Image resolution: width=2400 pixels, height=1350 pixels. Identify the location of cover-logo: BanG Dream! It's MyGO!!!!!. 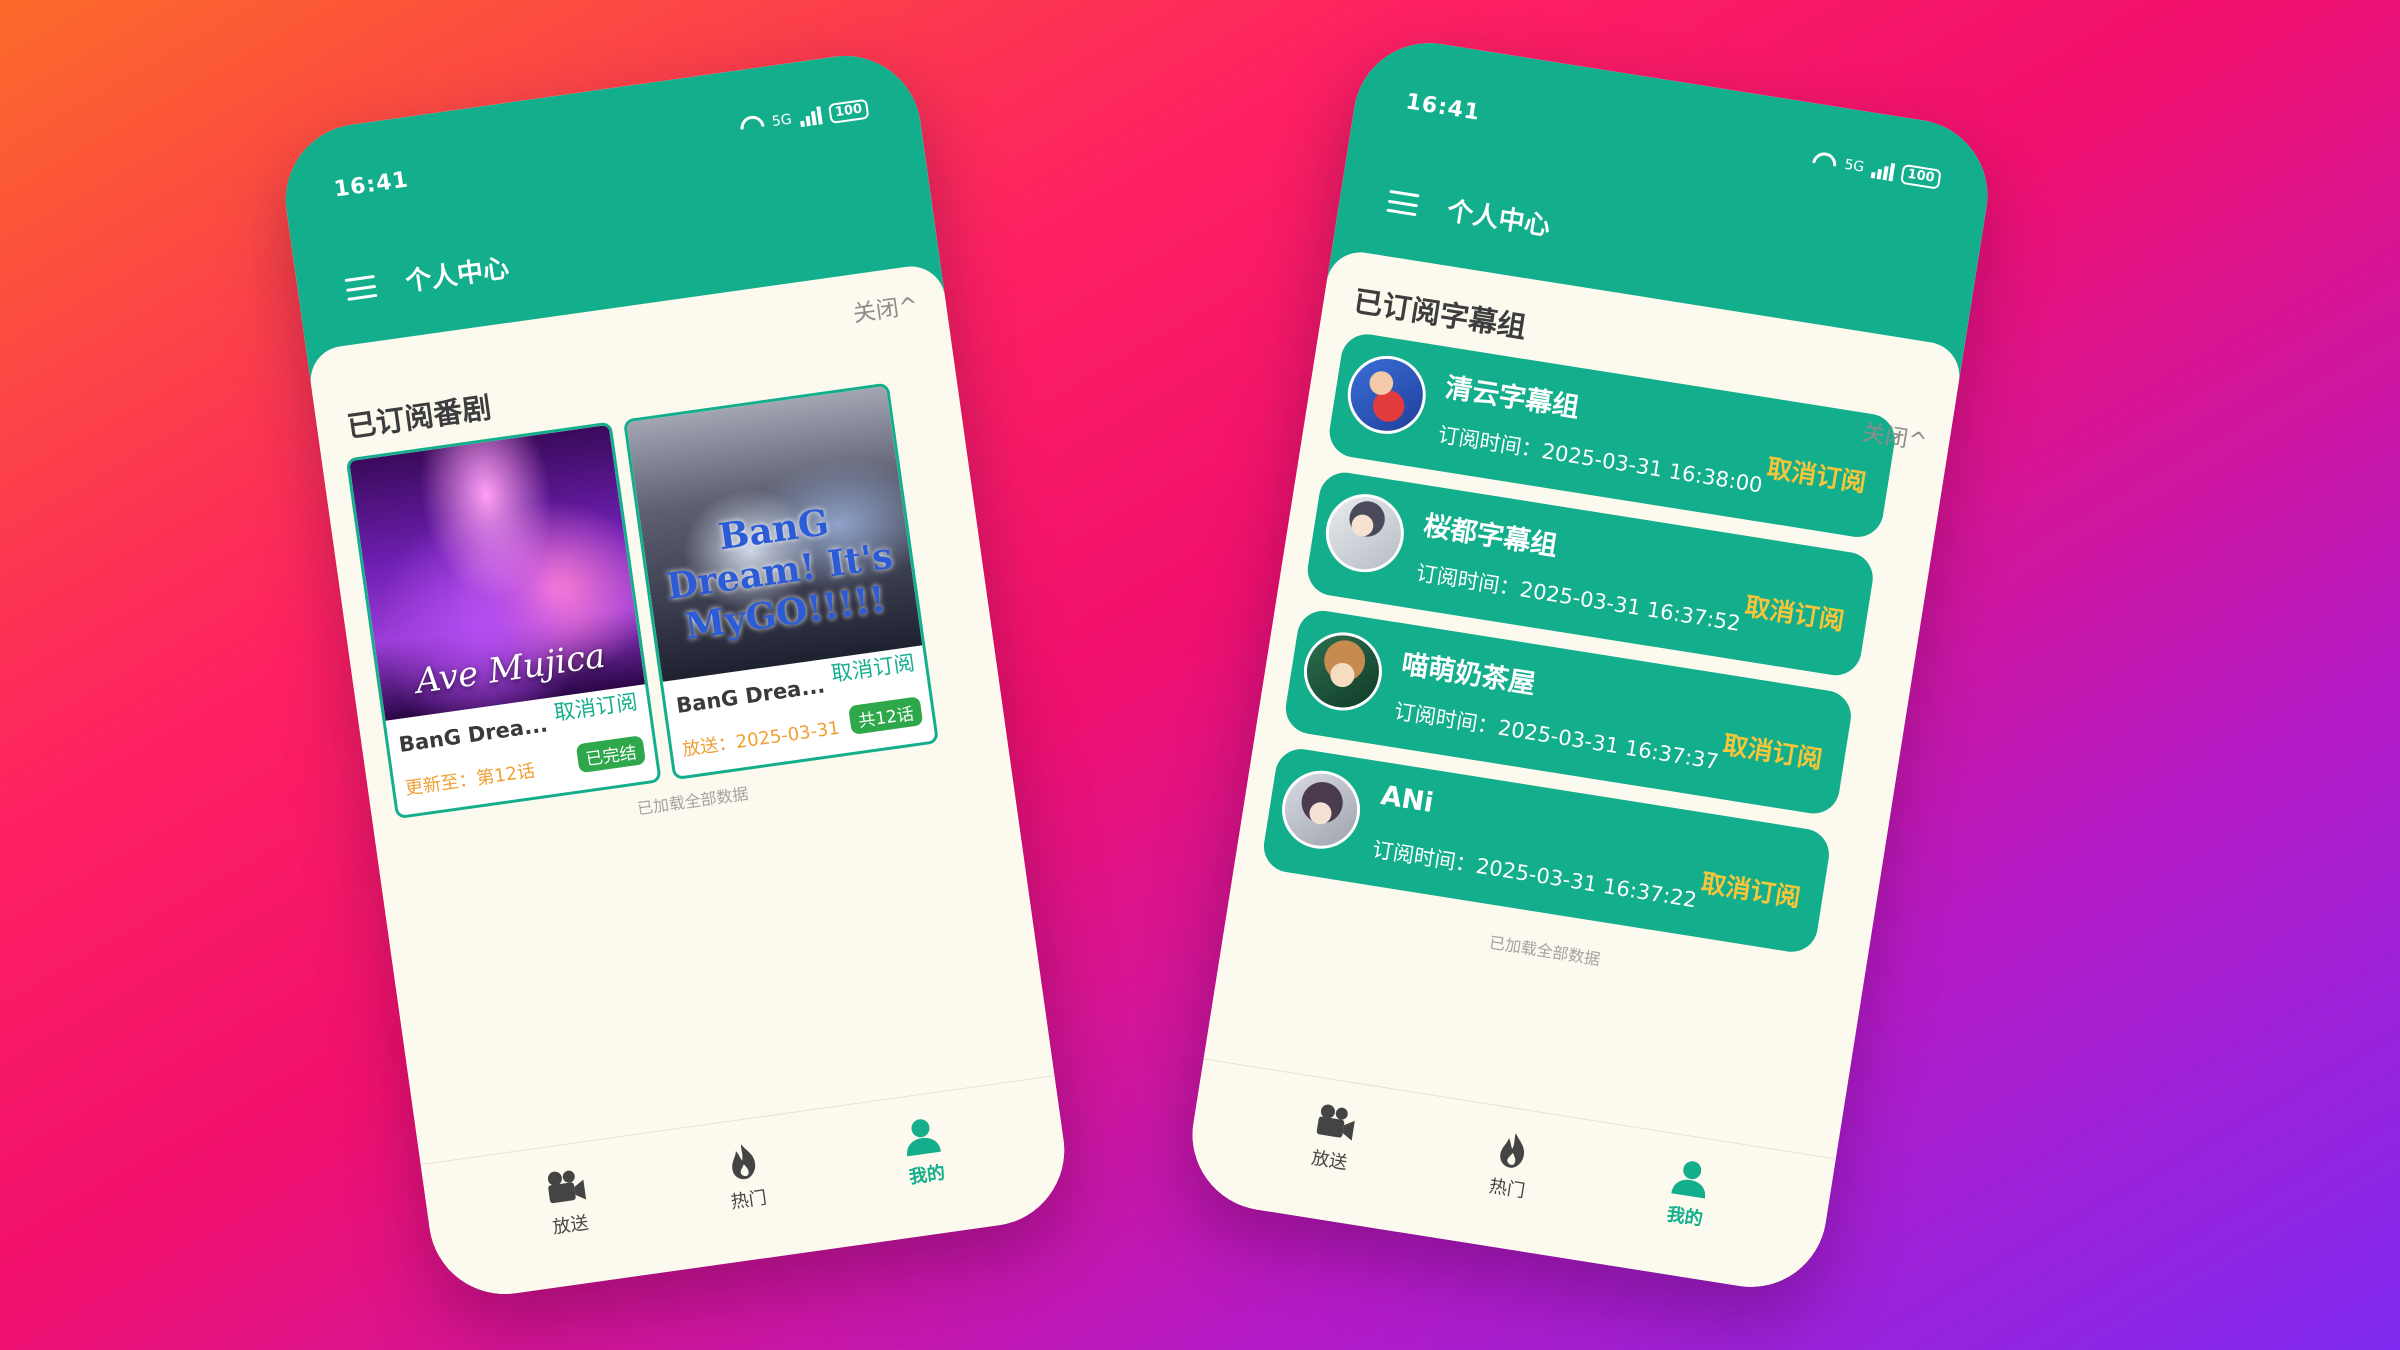
(779, 574).